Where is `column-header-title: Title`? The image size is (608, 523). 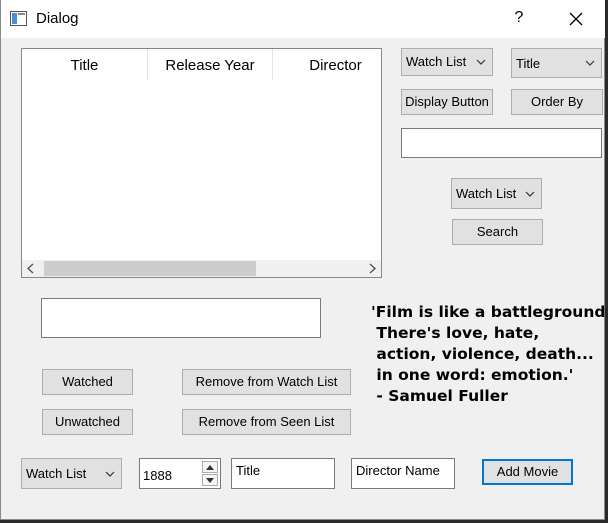 column-header-title: Title is located at coordinates (85, 64).